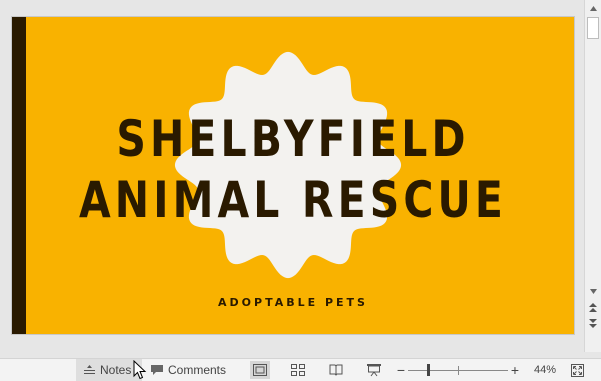 The width and height of the screenshot is (601, 381). I want to click on previous-slide-button, so click(593, 309).